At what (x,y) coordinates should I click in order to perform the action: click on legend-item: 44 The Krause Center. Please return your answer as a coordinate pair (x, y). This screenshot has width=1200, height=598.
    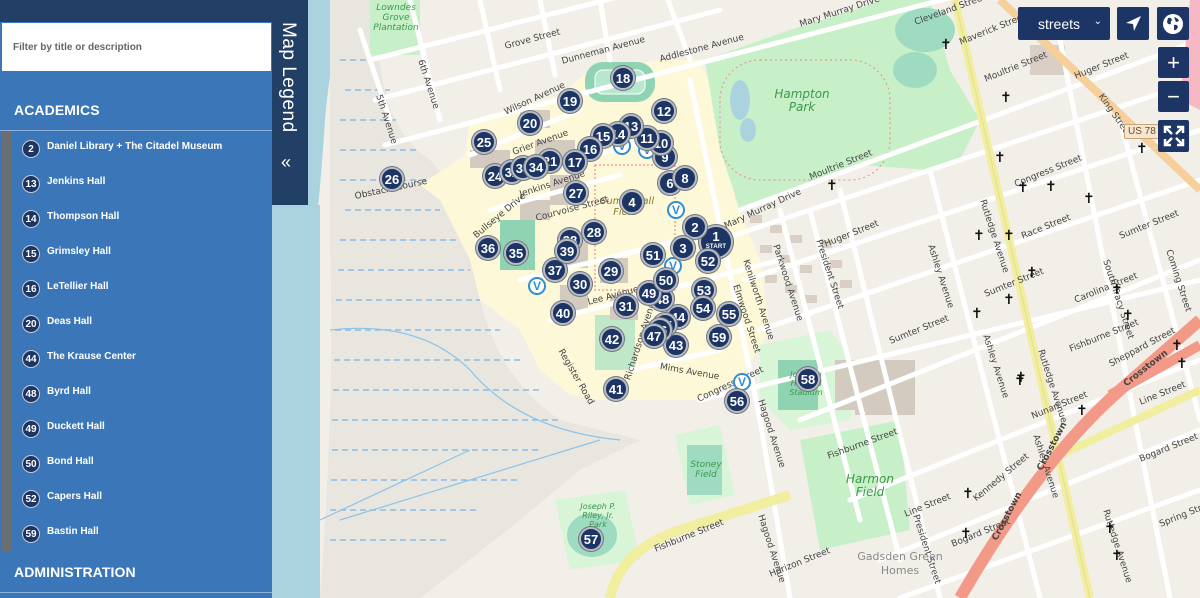
    Looking at the image, I should click on (79, 359).